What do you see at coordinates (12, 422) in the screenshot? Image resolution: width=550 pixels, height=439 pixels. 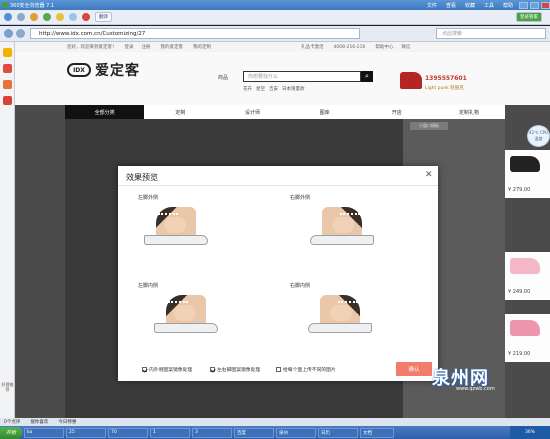 I see `status-comments: 0个点评` at bounding box center [12, 422].